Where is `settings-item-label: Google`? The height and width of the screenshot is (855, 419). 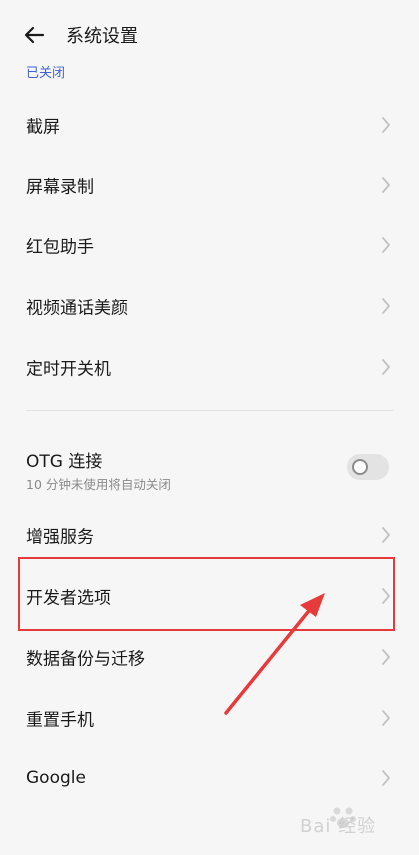
settings-item-label: Google is located at coordinates (56, 778).